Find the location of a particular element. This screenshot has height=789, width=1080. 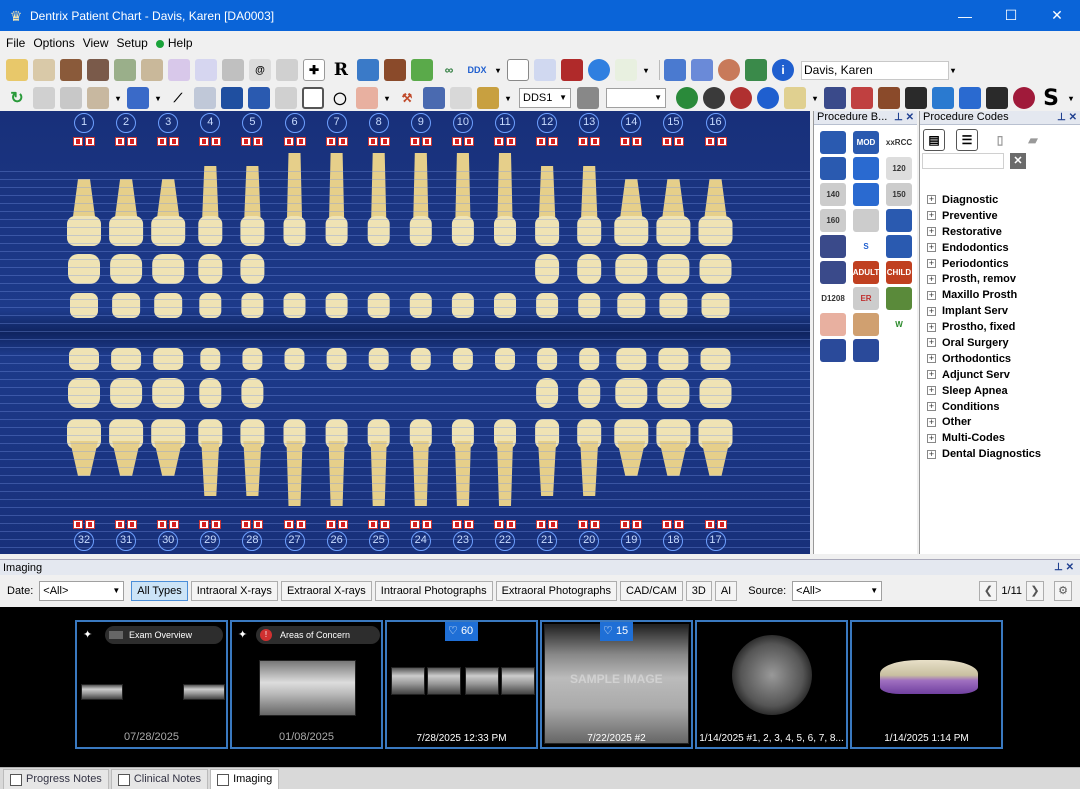

open-patient-icon is located at coordinates (17, 70).